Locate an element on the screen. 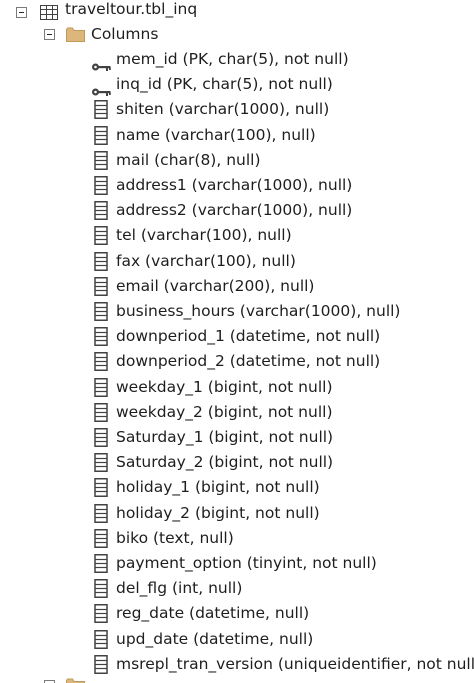 The width and height of the screenshot is (474, 683). table-label: traveltour.tbl_inq is located at coordinates (131, 9).